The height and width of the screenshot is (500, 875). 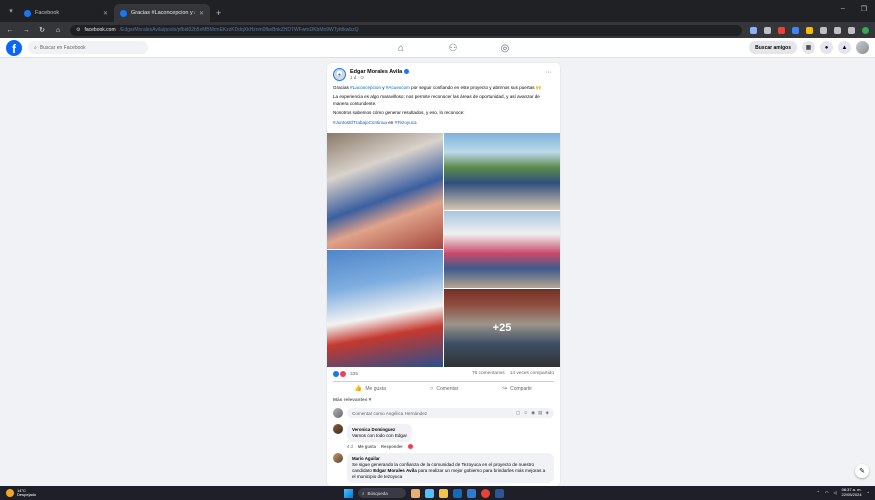 What do you see at coordinates (767, 30) in the screenshot?
I see `bookmark-star-icon` at bounding box center [767, 30].